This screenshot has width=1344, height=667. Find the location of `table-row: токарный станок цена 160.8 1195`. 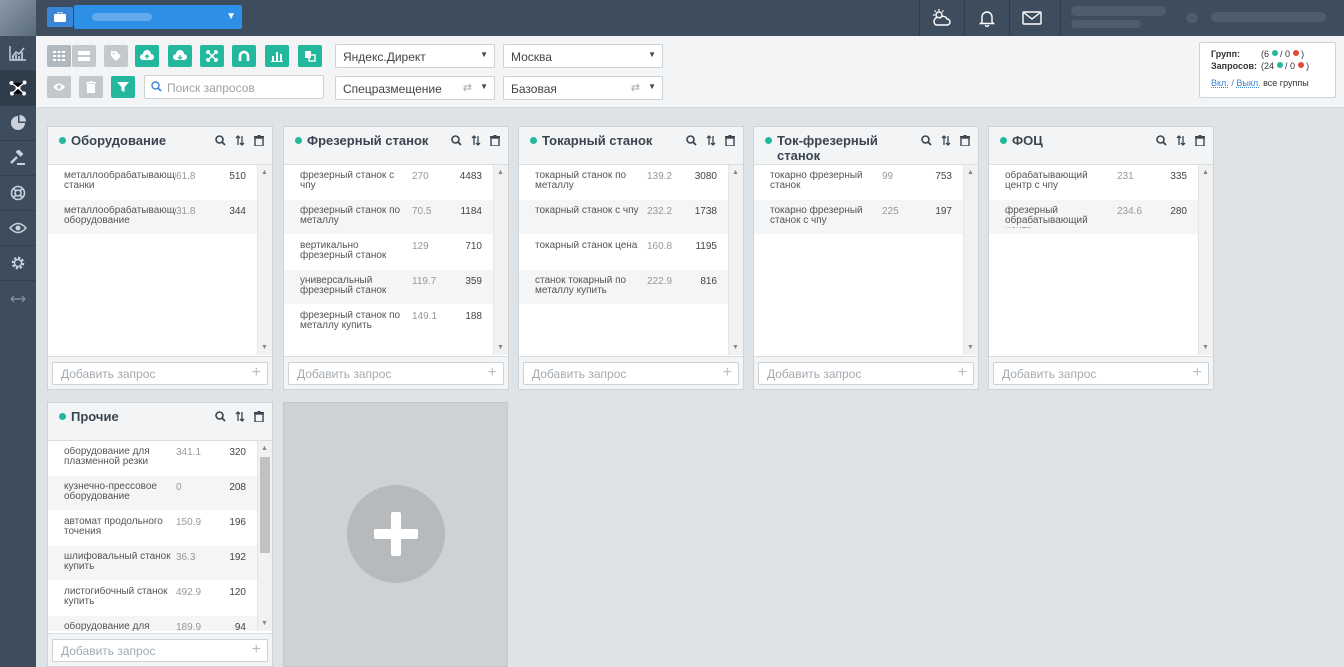

table-row: токарный станок цена 160.8 1195 is located at coordinates (623, 252).